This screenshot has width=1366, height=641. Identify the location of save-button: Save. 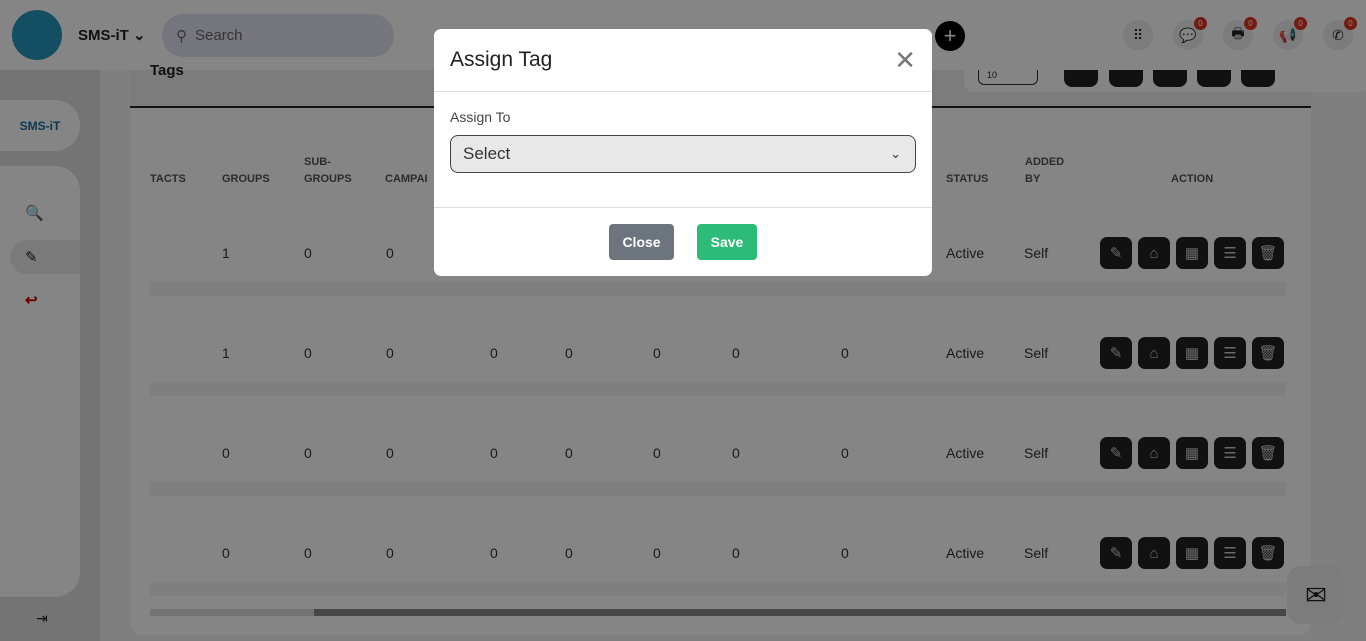
(727, 242).